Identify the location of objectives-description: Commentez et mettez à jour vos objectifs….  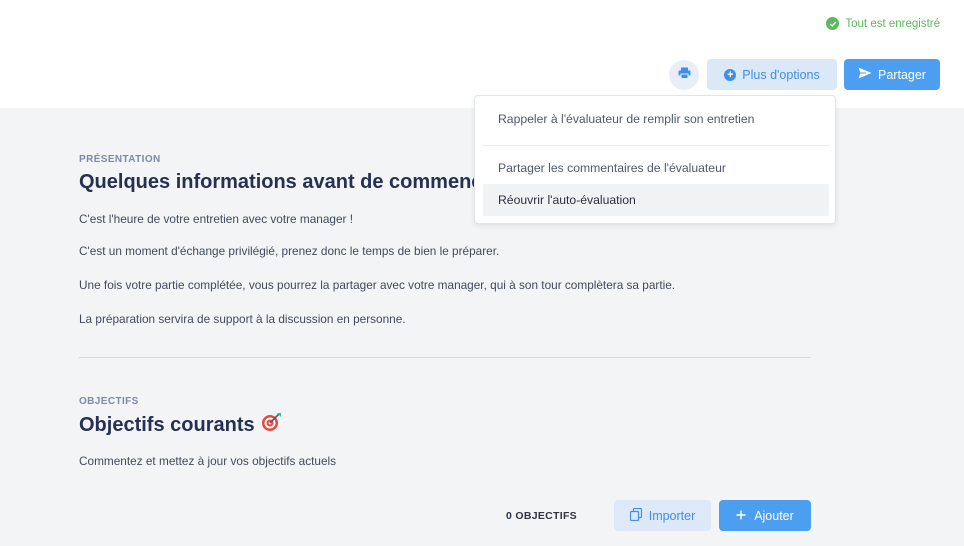
(208, 461).